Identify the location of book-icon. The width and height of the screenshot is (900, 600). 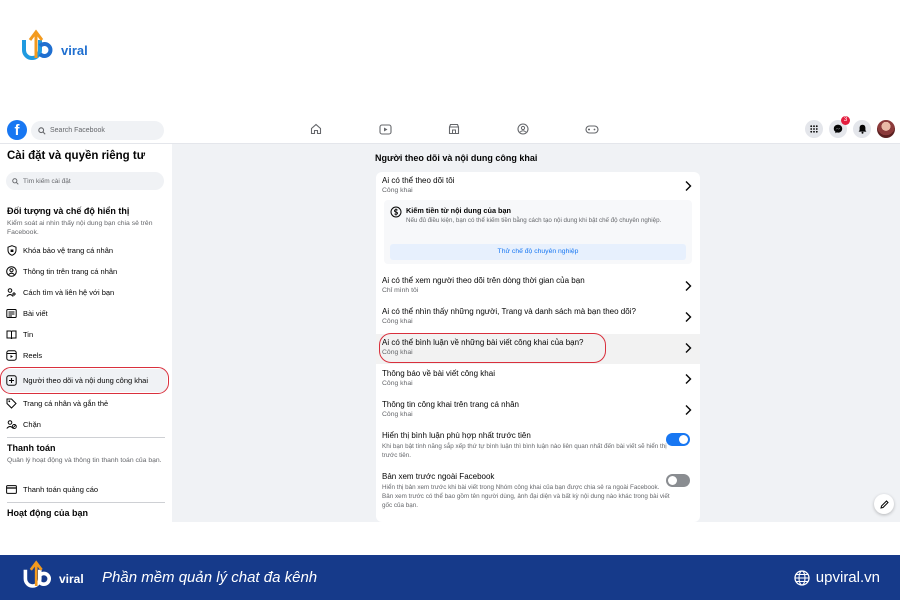
(11, 334).